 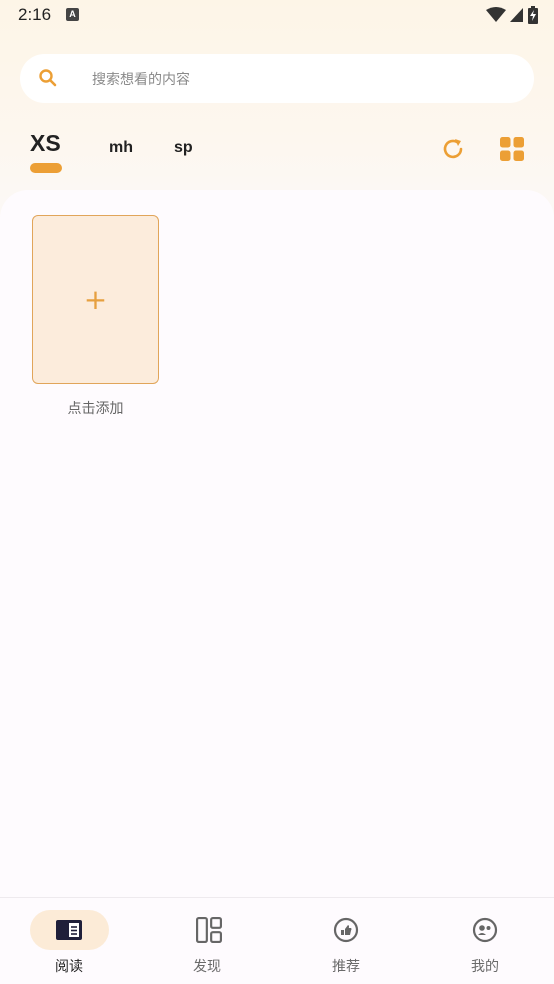 I want to click on book-icon, so click(x=69, y=930).